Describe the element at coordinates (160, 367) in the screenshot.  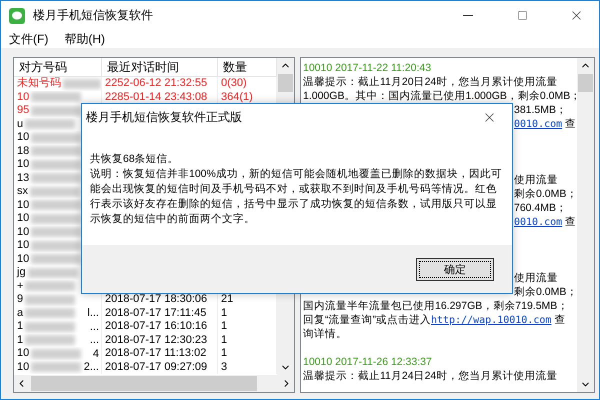
I see `table-cell: 2018-07-17 09:27:09` at that location.